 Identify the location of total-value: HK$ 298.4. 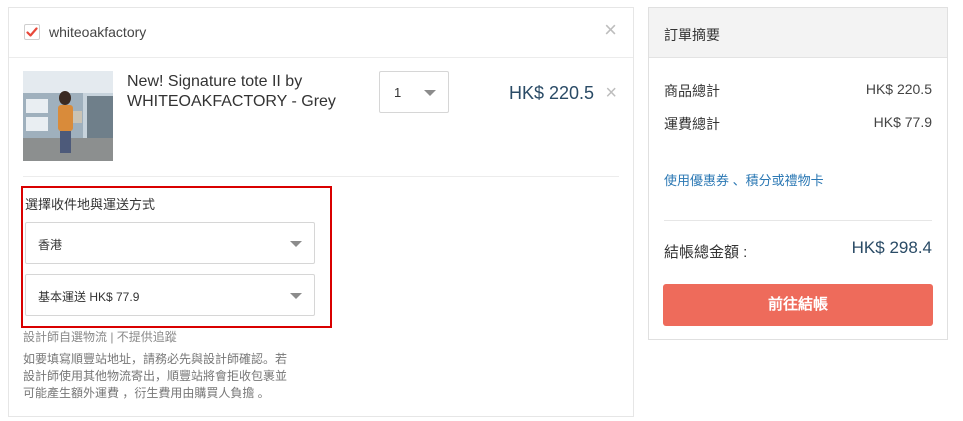
(891, 247).